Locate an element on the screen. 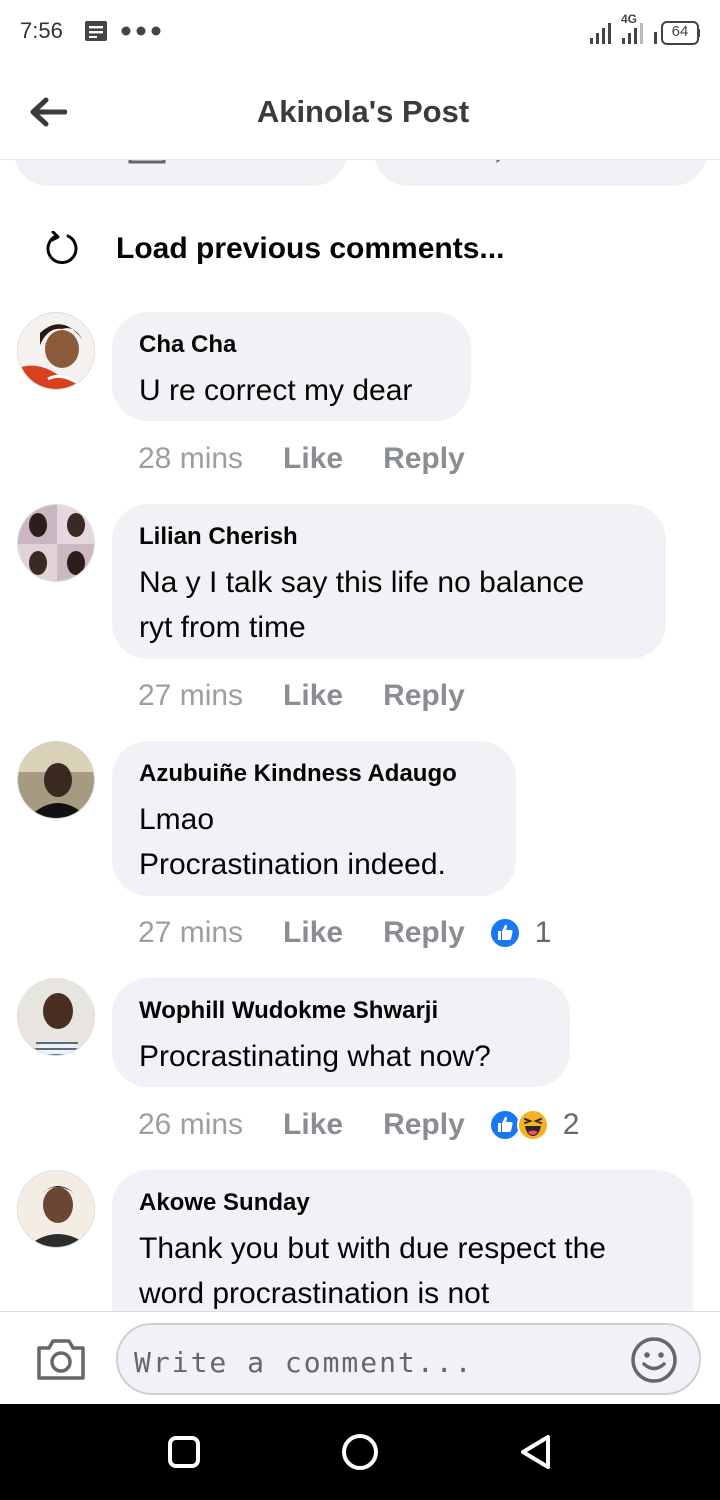 Image resolution: width=720 pixels, height=1500 pixels. comment-author: Azubuiñe Kindness Adaugo is located at coordinates (314, 774).